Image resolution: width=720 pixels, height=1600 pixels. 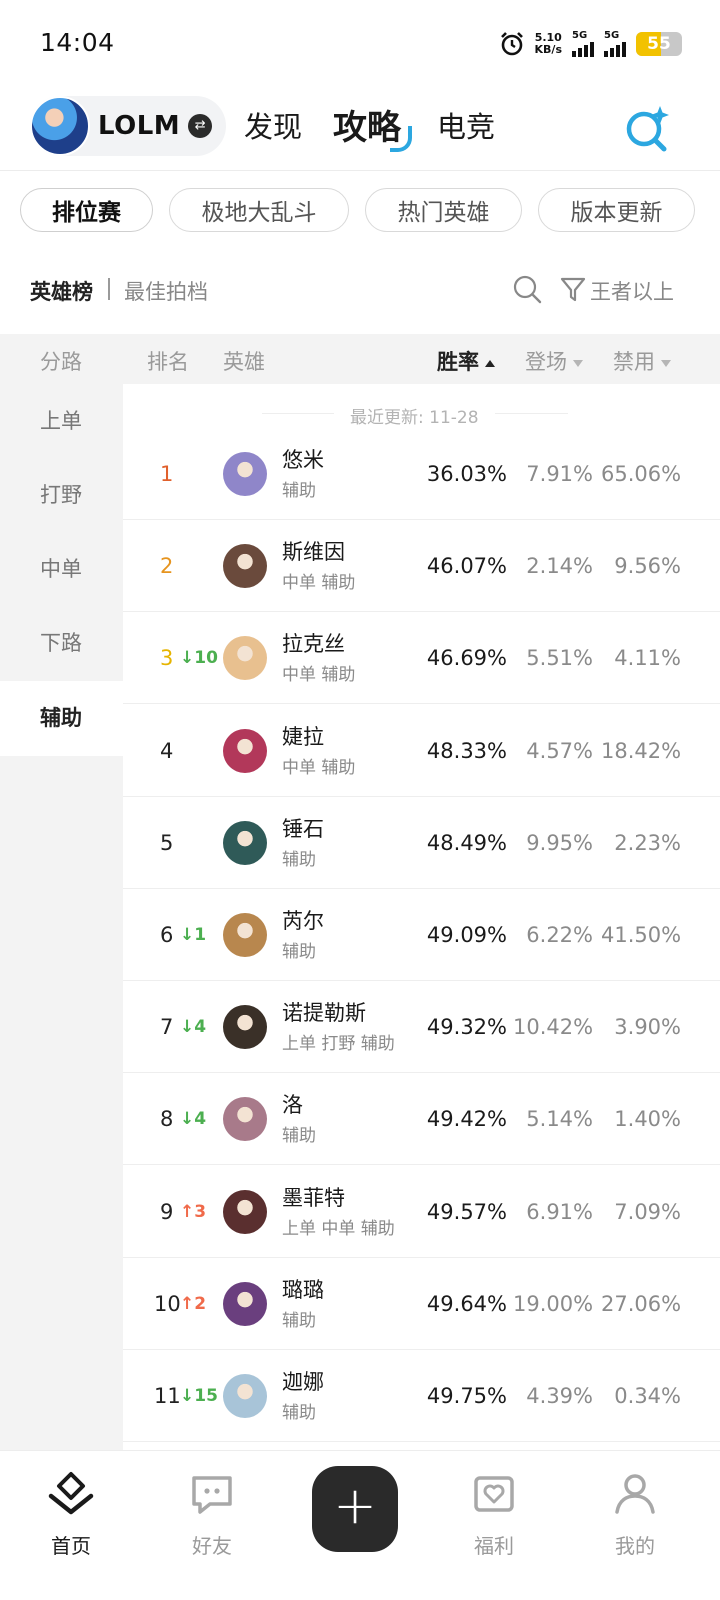 What do you see at coordinates (167, 1303) in the screenshot?
I see `rank-number: 10` at bounding box center [167, 1303].